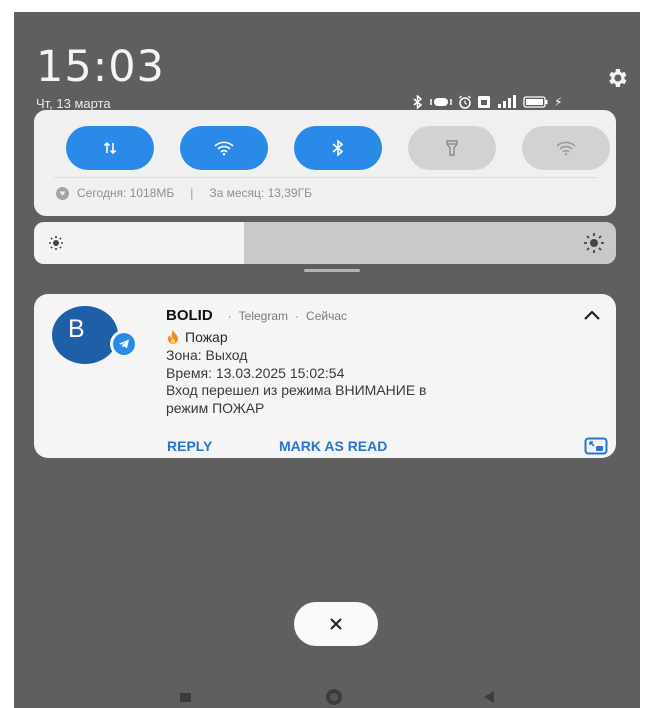  I want to click on notification-title: Пожар, so click(197, 337).